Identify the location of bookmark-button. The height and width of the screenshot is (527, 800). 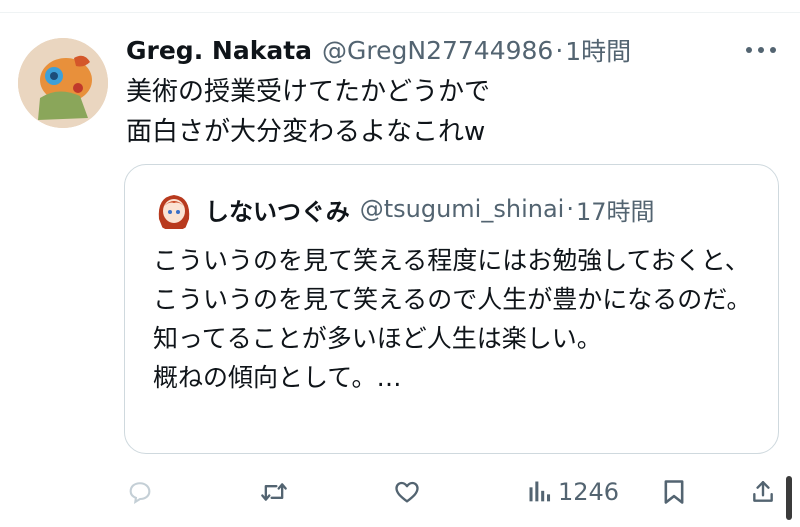
(674, 492).